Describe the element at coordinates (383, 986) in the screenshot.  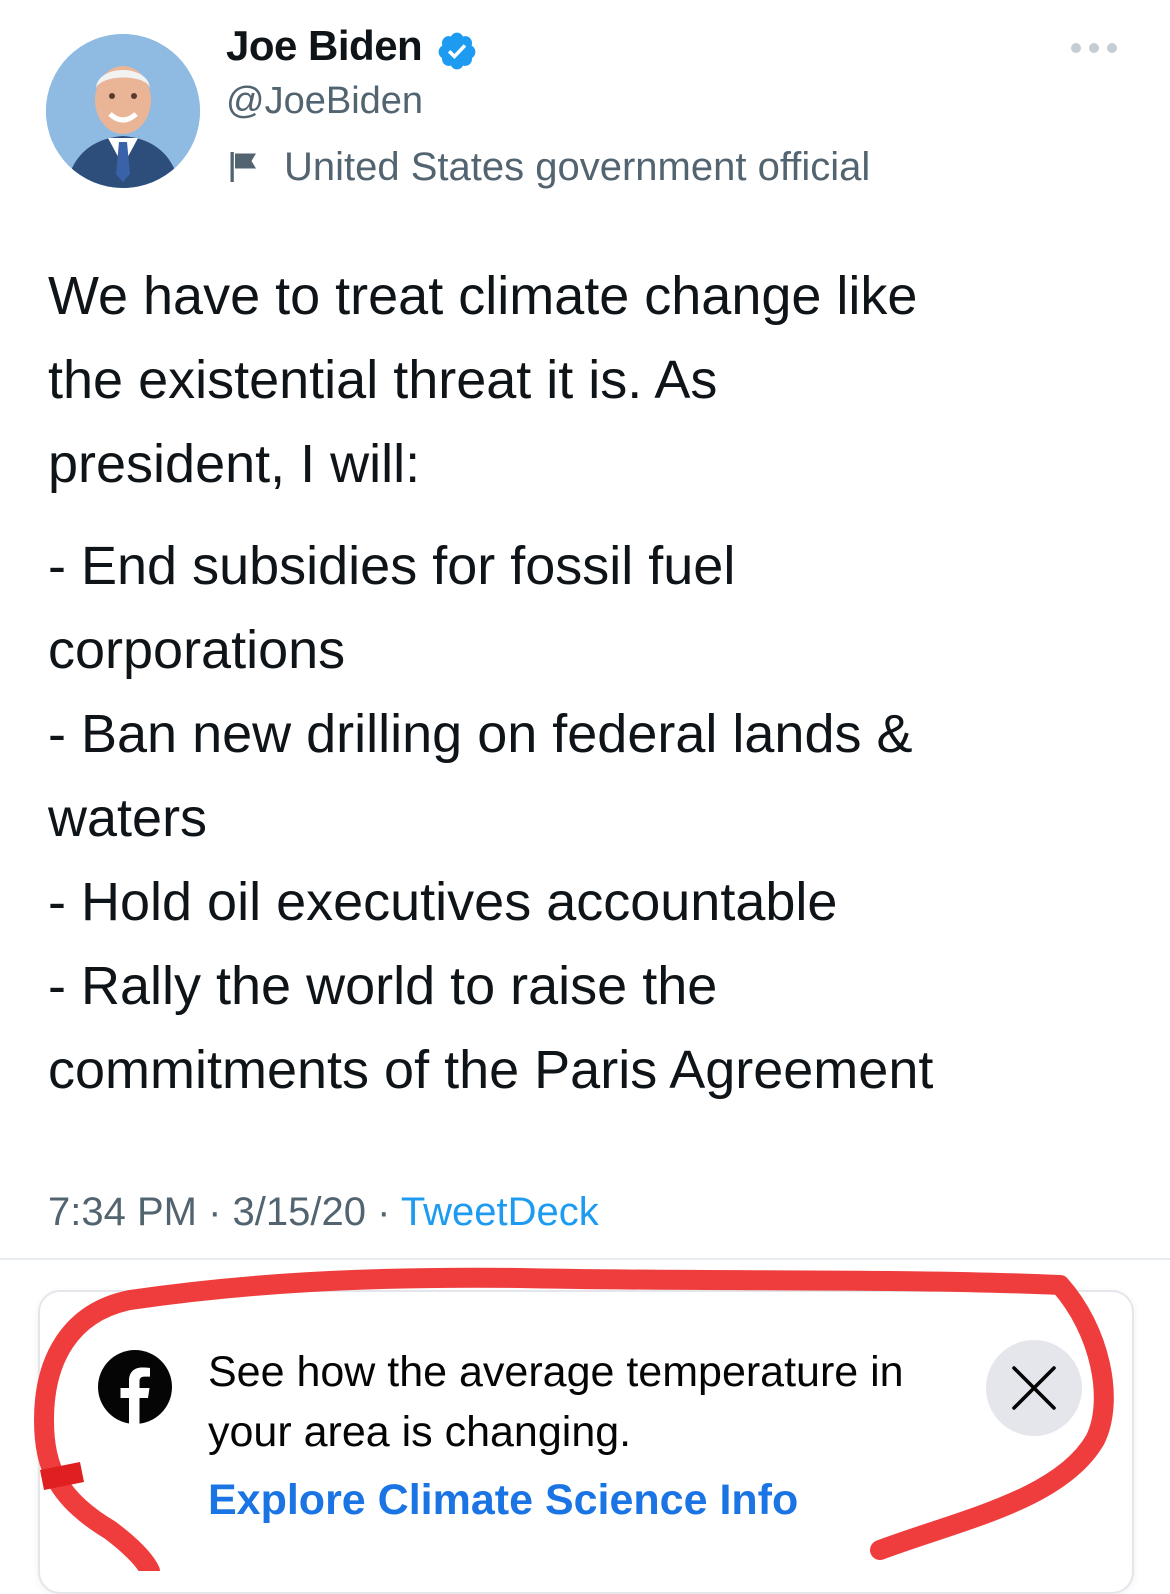
I see `tweet-line: - Rally the world to raise the` at that location.